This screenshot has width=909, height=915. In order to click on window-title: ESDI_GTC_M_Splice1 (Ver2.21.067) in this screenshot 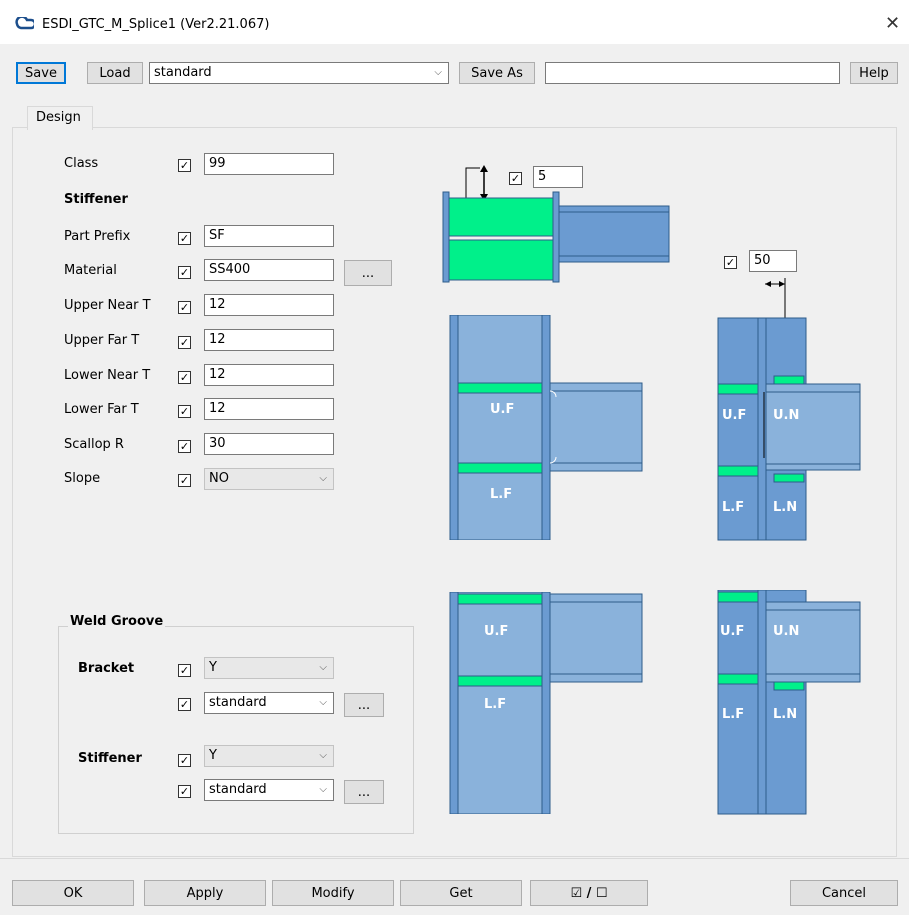, I will do `click(156, 24)`.